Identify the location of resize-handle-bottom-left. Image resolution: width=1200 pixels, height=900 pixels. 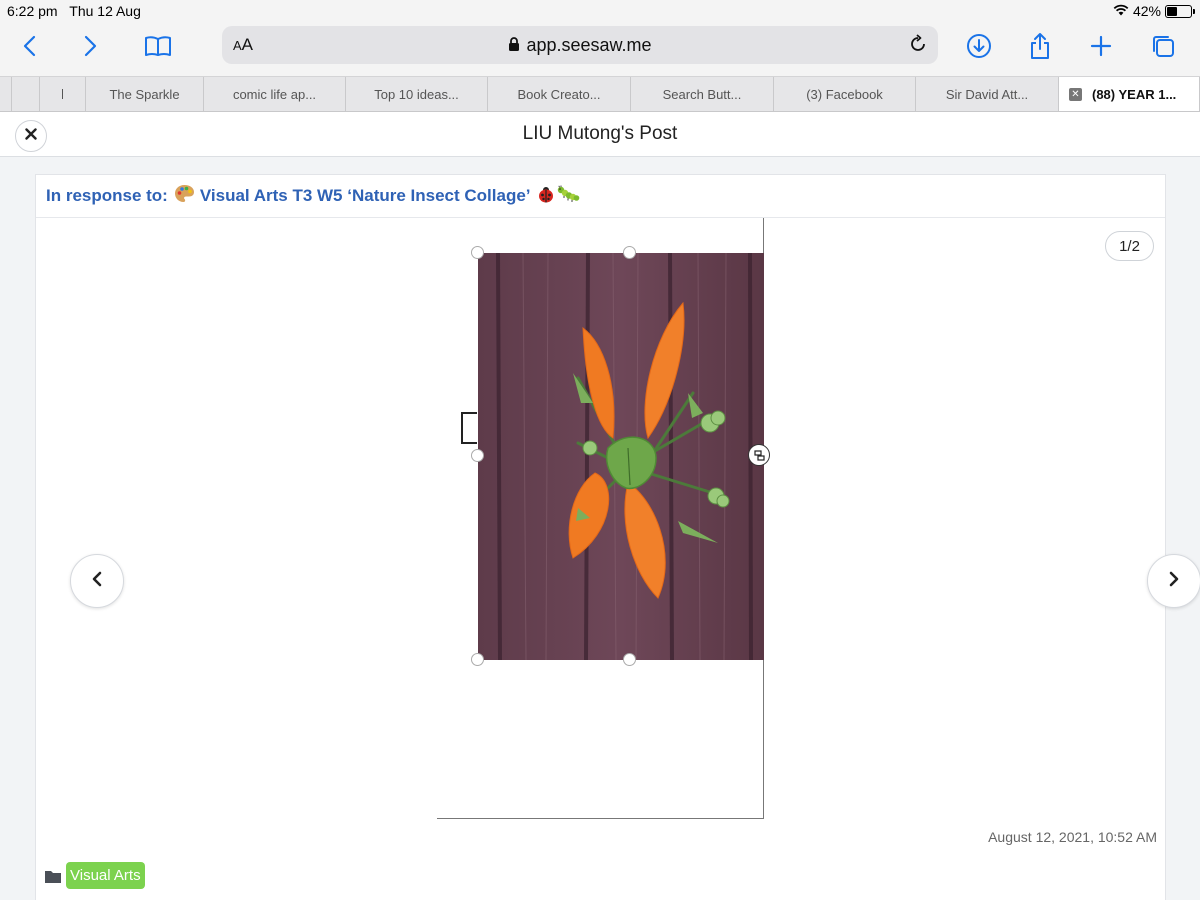
(477, 659).